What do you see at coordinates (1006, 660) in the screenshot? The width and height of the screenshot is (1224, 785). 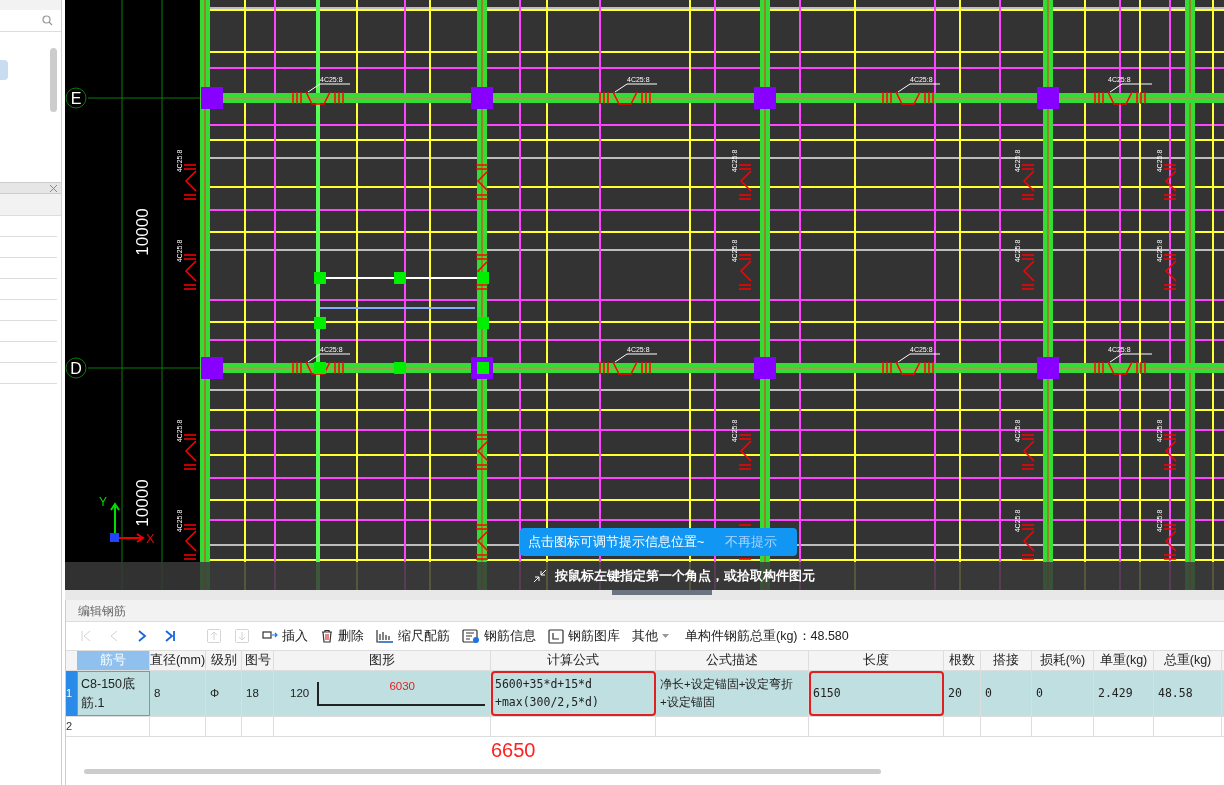 I see `column-header: 搭接` at bounding box center [1006, 660].